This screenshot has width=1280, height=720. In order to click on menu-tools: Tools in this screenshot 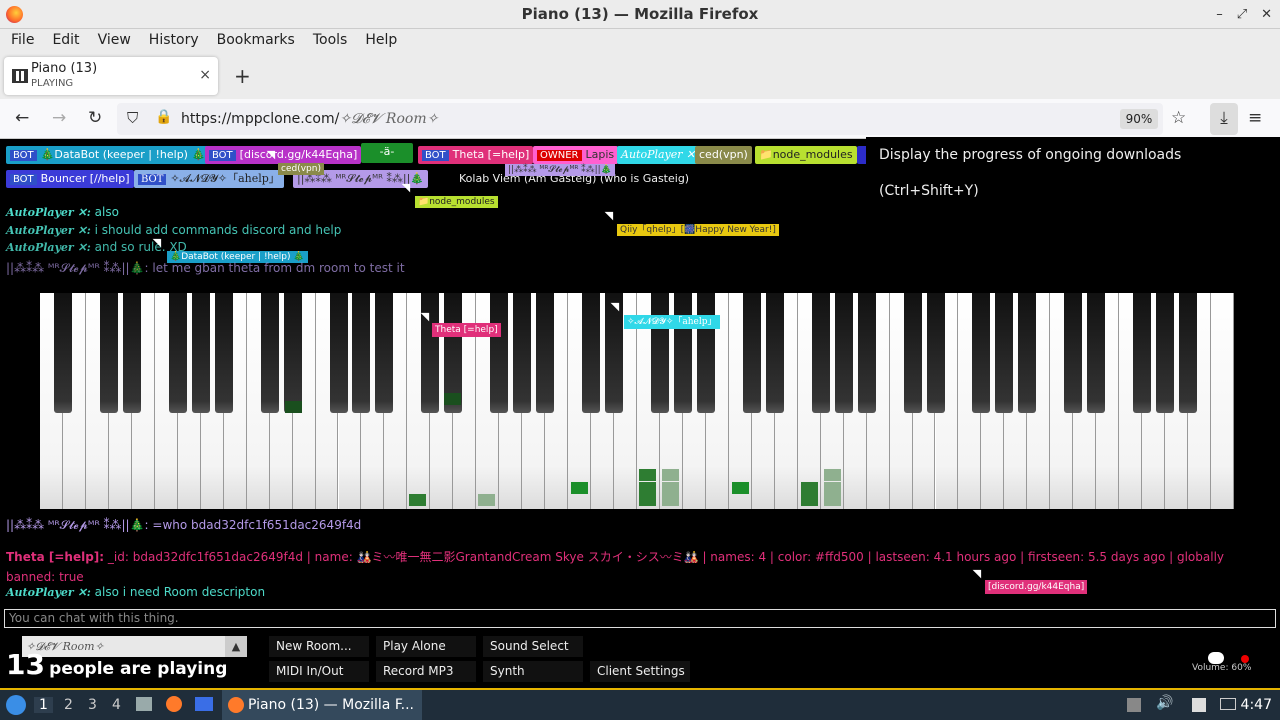, I will do `click(330, 41)`.